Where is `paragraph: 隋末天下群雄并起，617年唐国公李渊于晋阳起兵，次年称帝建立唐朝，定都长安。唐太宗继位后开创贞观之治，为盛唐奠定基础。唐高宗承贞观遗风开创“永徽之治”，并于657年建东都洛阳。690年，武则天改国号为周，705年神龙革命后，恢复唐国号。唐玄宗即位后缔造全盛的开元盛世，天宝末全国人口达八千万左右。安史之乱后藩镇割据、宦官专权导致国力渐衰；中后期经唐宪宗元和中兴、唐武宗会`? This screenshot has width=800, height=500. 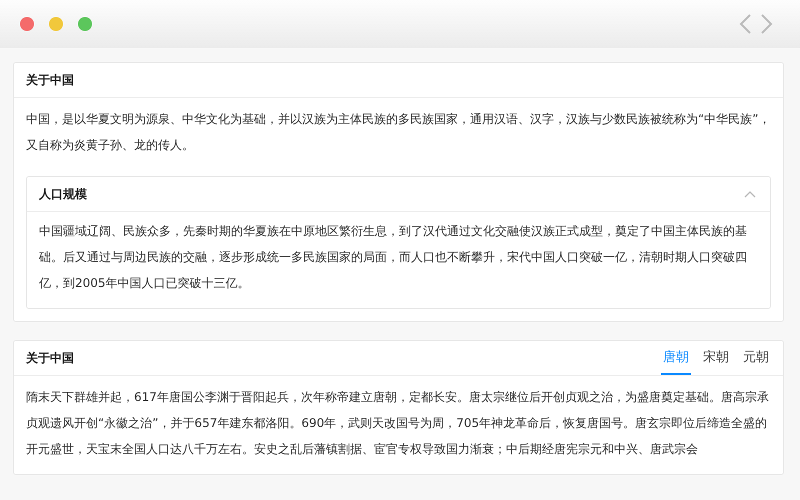 paragraph: 隋末天下群雄并起，617年唐国公李渊于晋阳起兵，次年称帝建立唐朝，定都长安。唐太宗继位后开创贞观之治，为盛唐奠定基础。唐高宗承贞观遗风开创“永徽之治”，并于657年建东都洛阳。690年，武则天改国号为周，705年神龙革命后，恢复唐国号。唐玄宗即位后缔造全盛的开元盛世，天宝末全国人口达八千万左右。安史之乱后藩镇割据、宦官专权导致国力渐衰；中后期经唐宪宗元和中兴、唐武宗会 is located at coordinates (398, 423).